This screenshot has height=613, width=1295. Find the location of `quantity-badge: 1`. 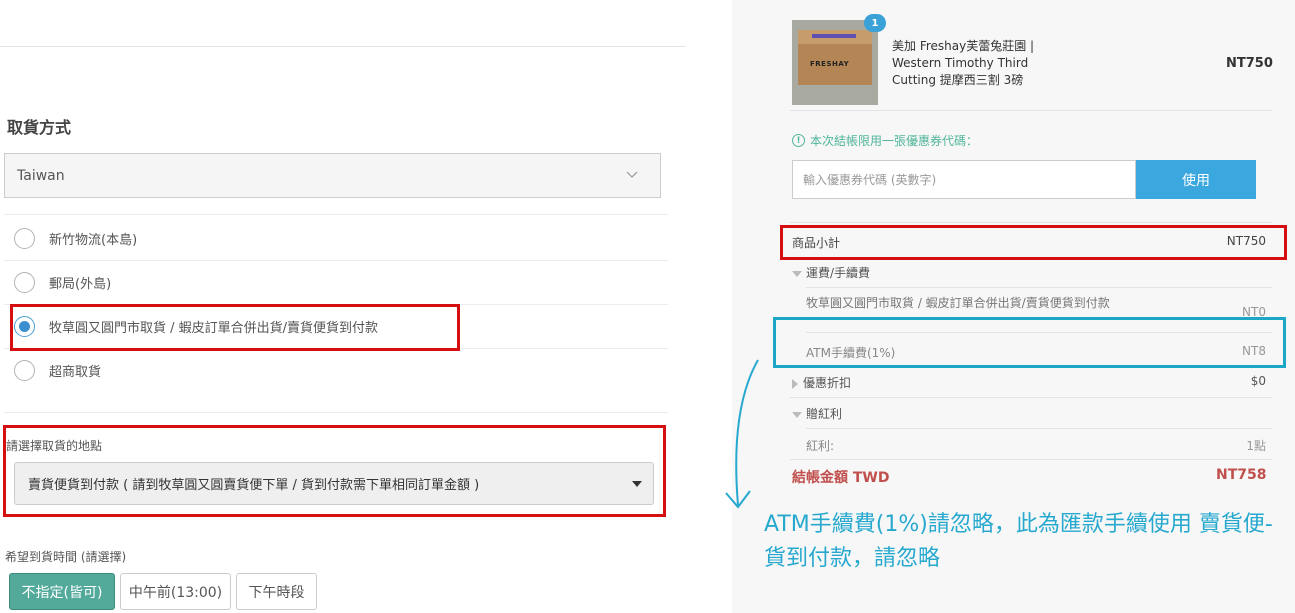

quantity-badge: 1 is located at coordinates (875, 23).